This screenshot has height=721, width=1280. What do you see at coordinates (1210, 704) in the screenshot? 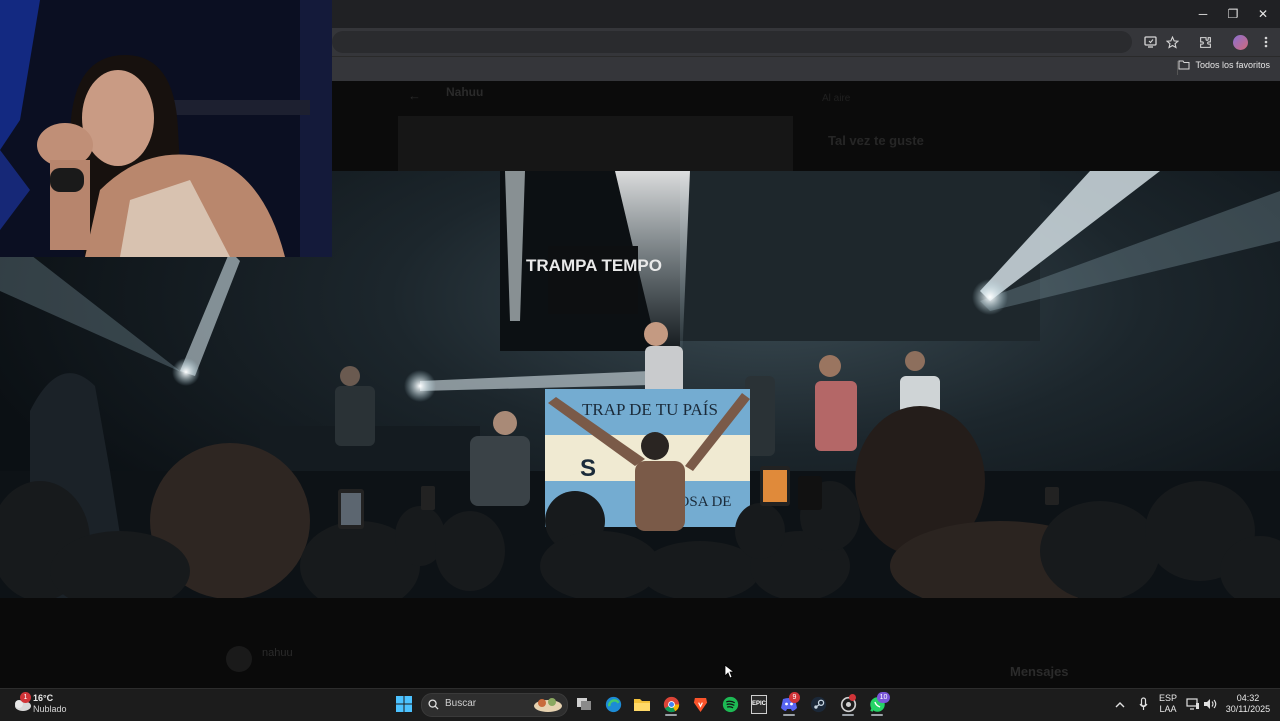
I see `volume-icon` at bounding box center [1210, 704].